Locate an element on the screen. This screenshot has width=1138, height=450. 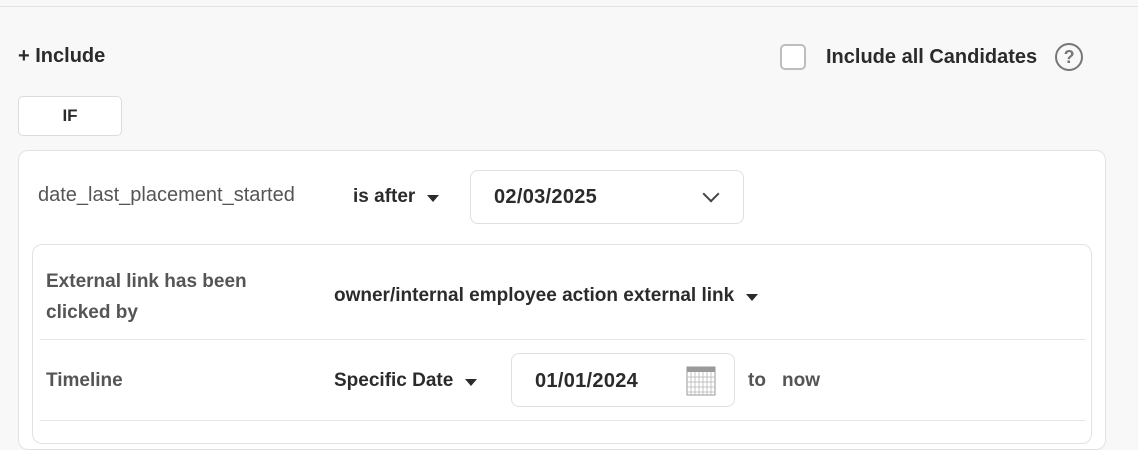
field-name: date_last_placement_started is located at coordinates (166, 195).